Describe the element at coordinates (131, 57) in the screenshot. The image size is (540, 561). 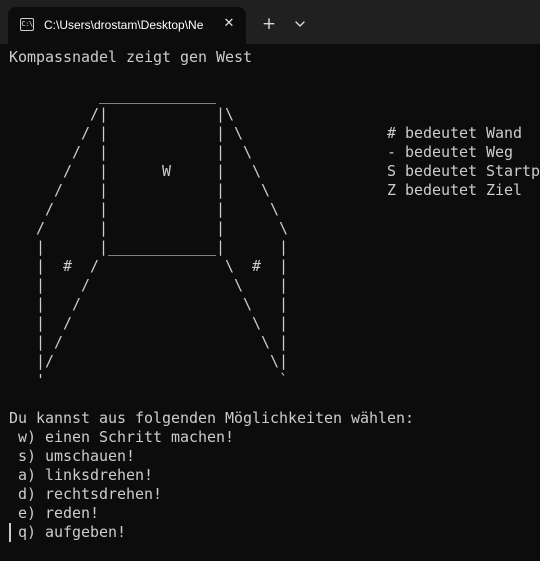
I see `terminal-line: Kompassnadel zeigt gen West` at that location.